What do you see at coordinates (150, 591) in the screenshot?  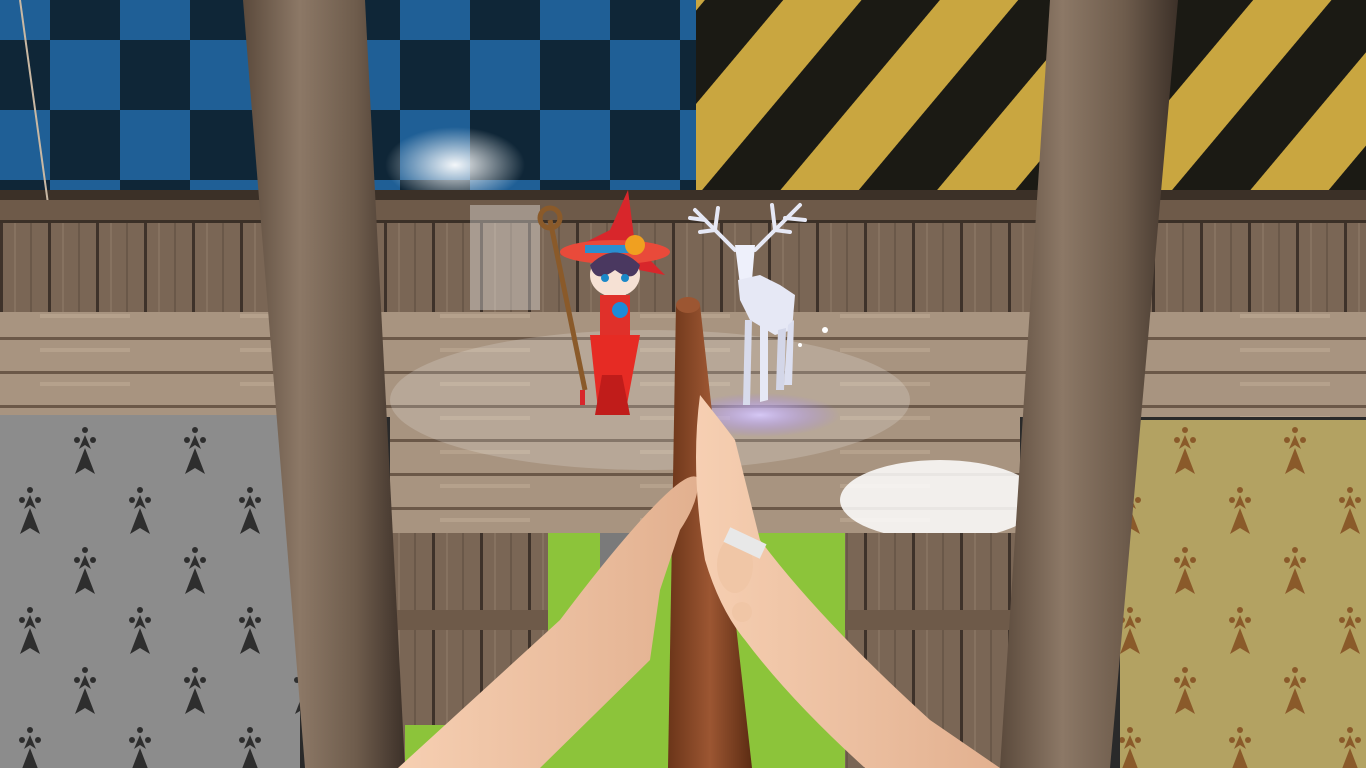 I see `grey-ermine-banner` at bounding box center [150, 591].